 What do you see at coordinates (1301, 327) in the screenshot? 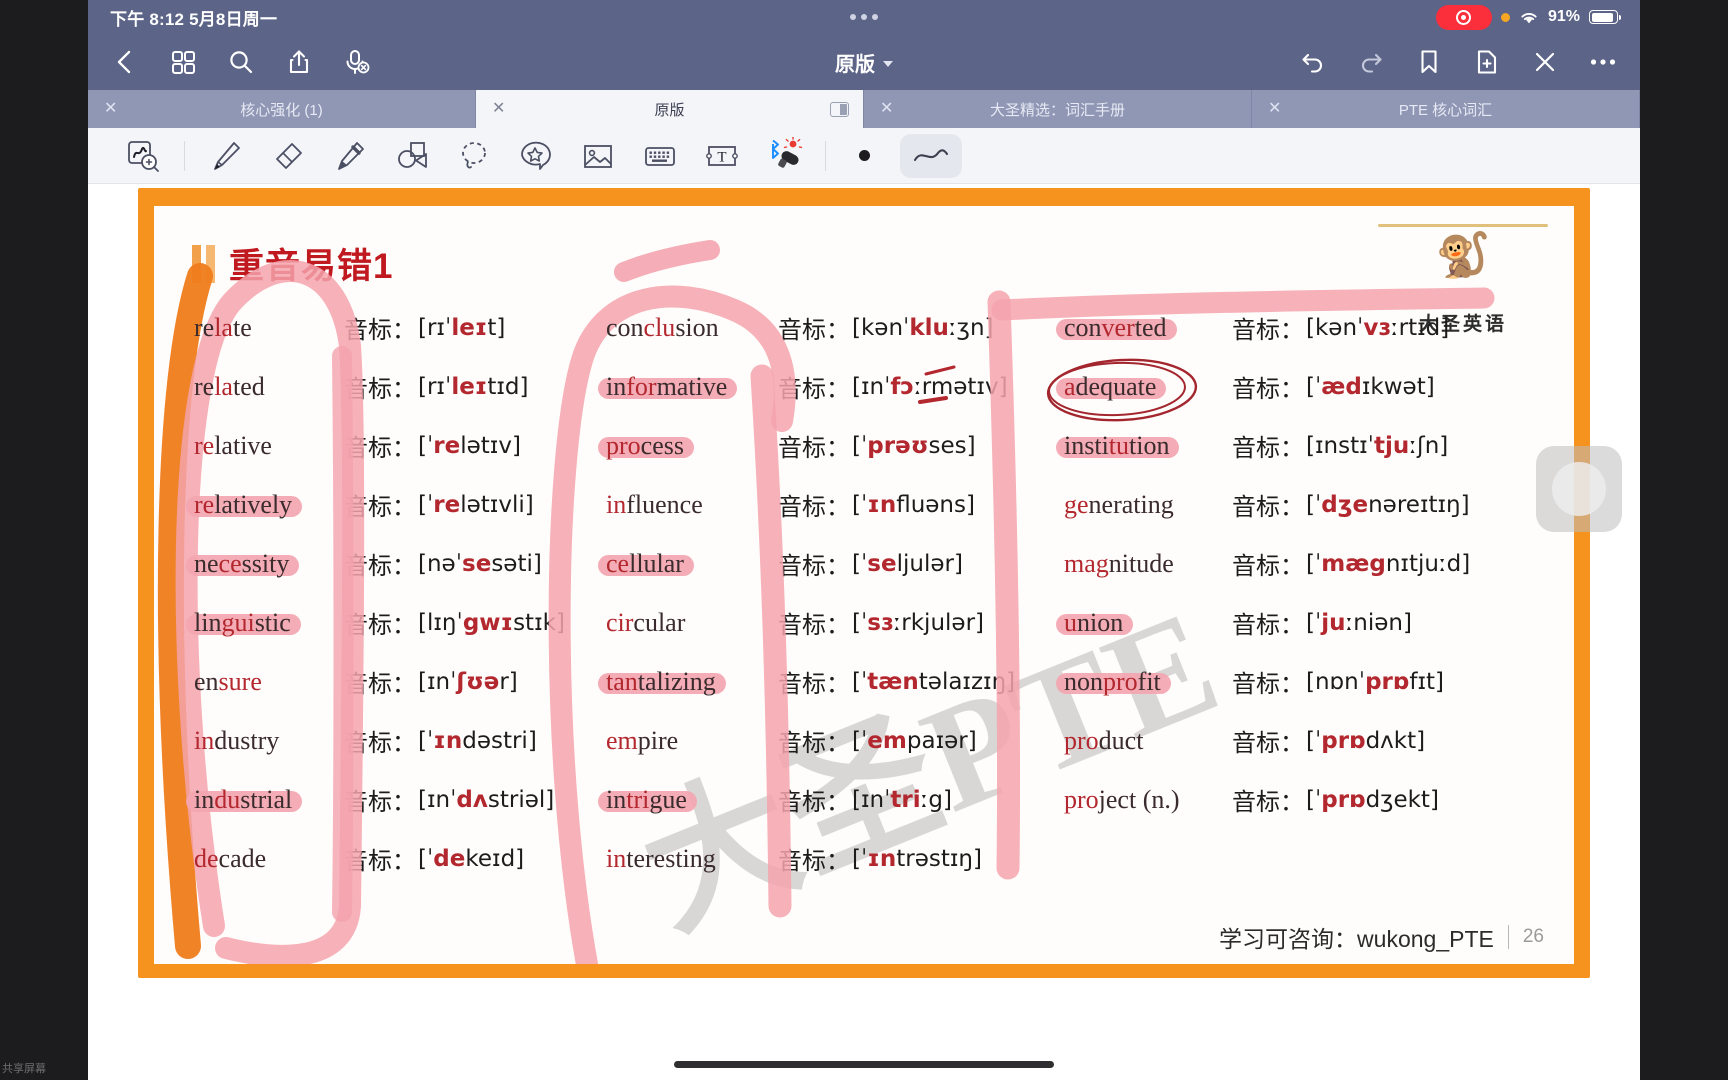
I see `word-row: converted 音标： [kənˈvɜːrtɪd]` at bounding box center [1301, 327].